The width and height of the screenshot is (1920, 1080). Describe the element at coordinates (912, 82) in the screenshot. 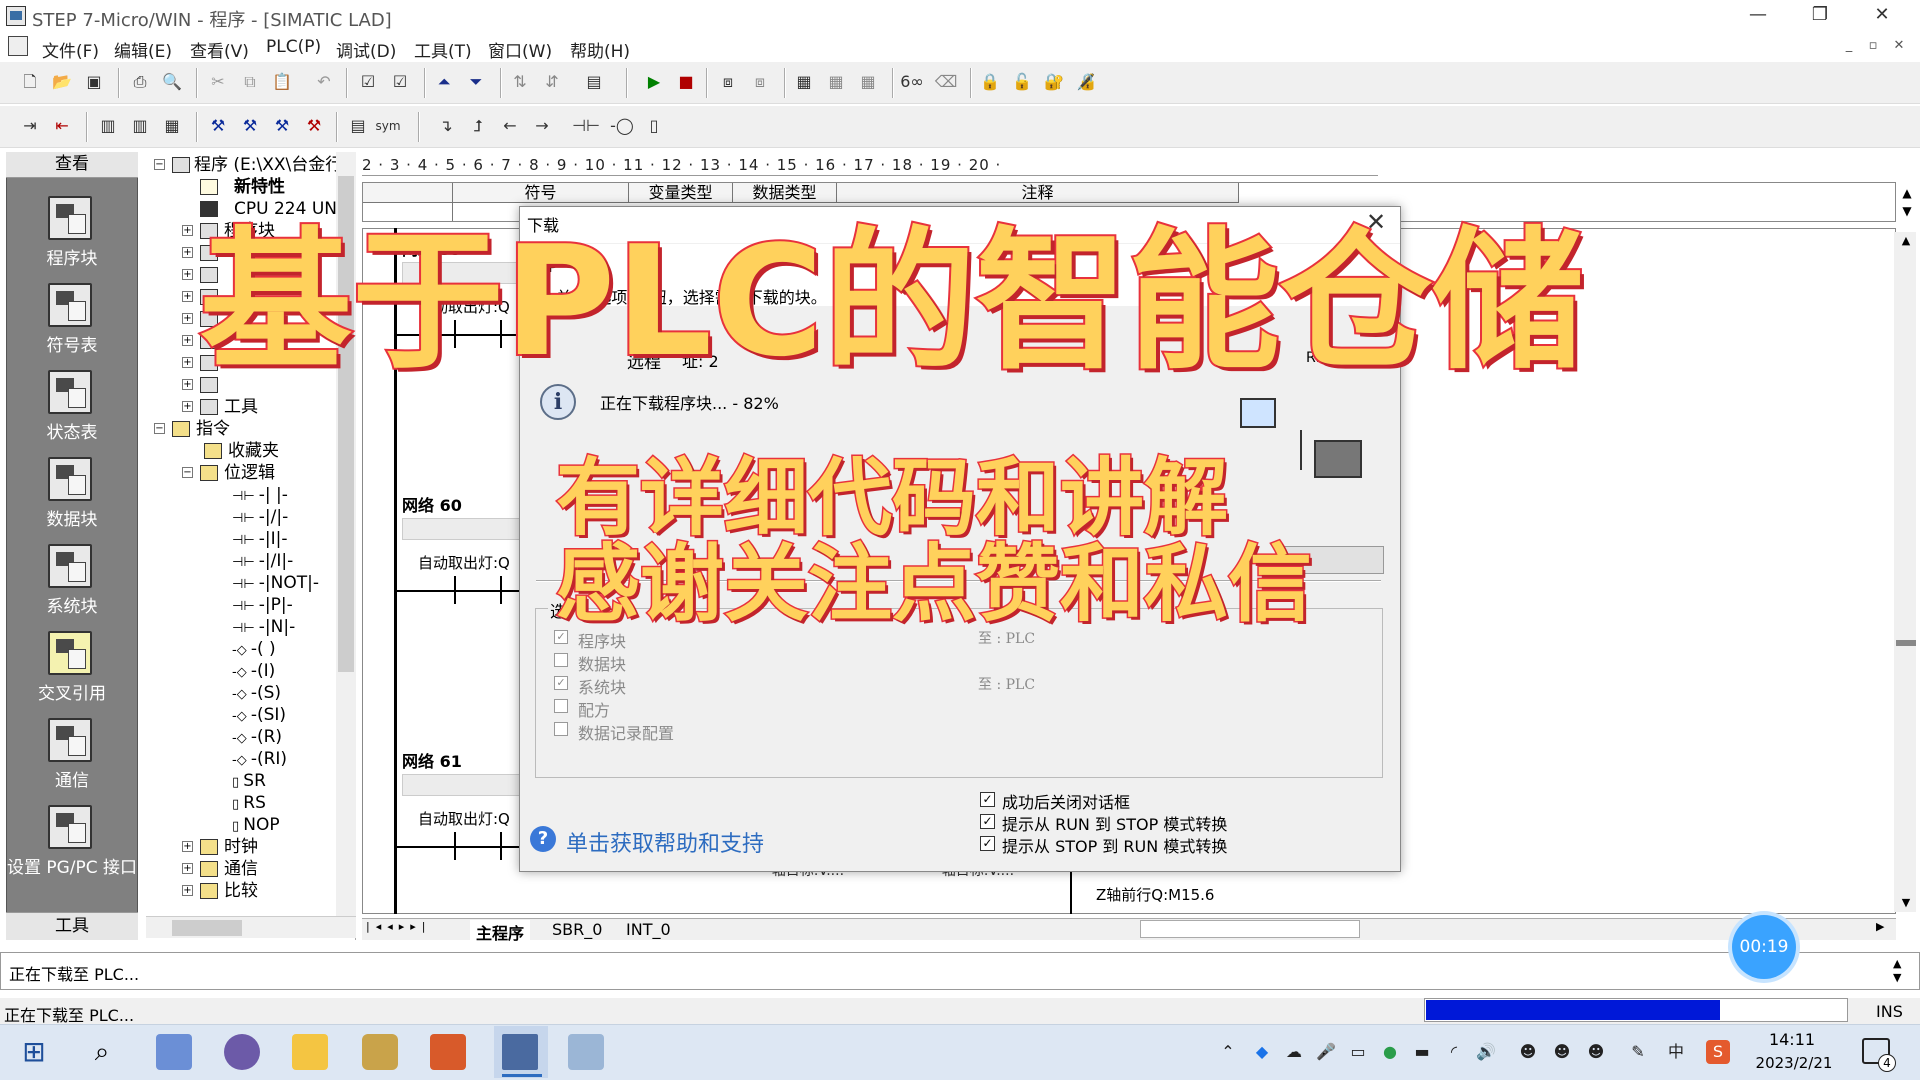

I see `force-icon: 6∞` at that location.